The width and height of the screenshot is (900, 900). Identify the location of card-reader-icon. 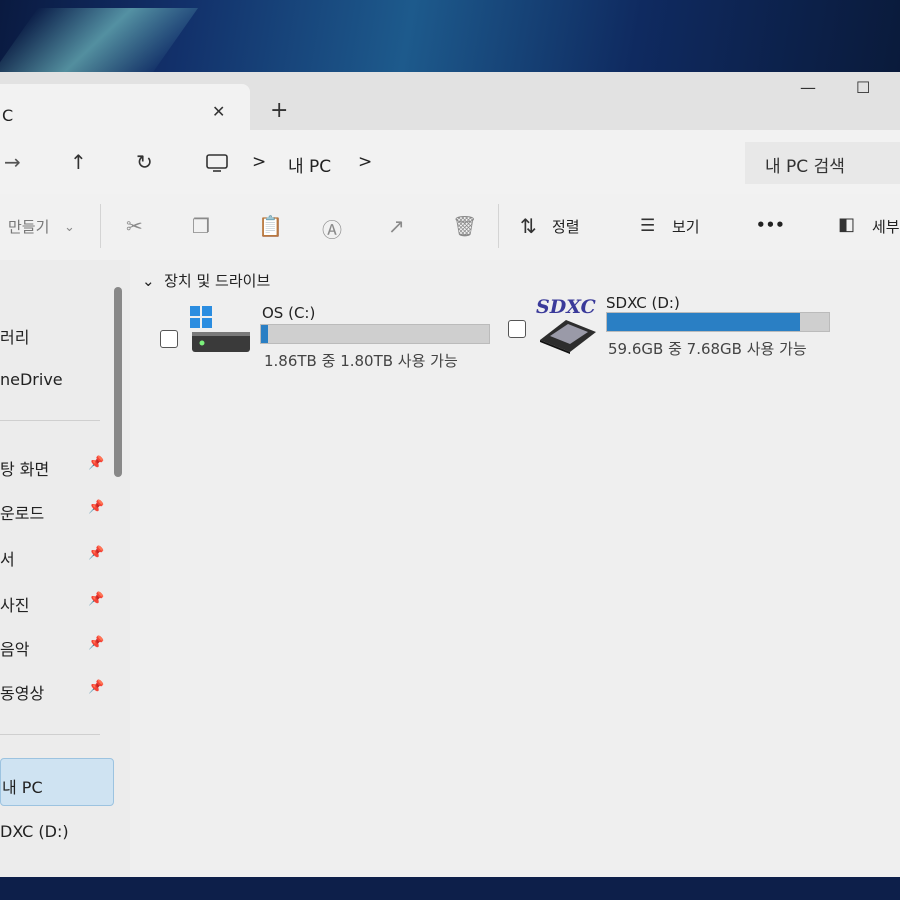
(568, 337).